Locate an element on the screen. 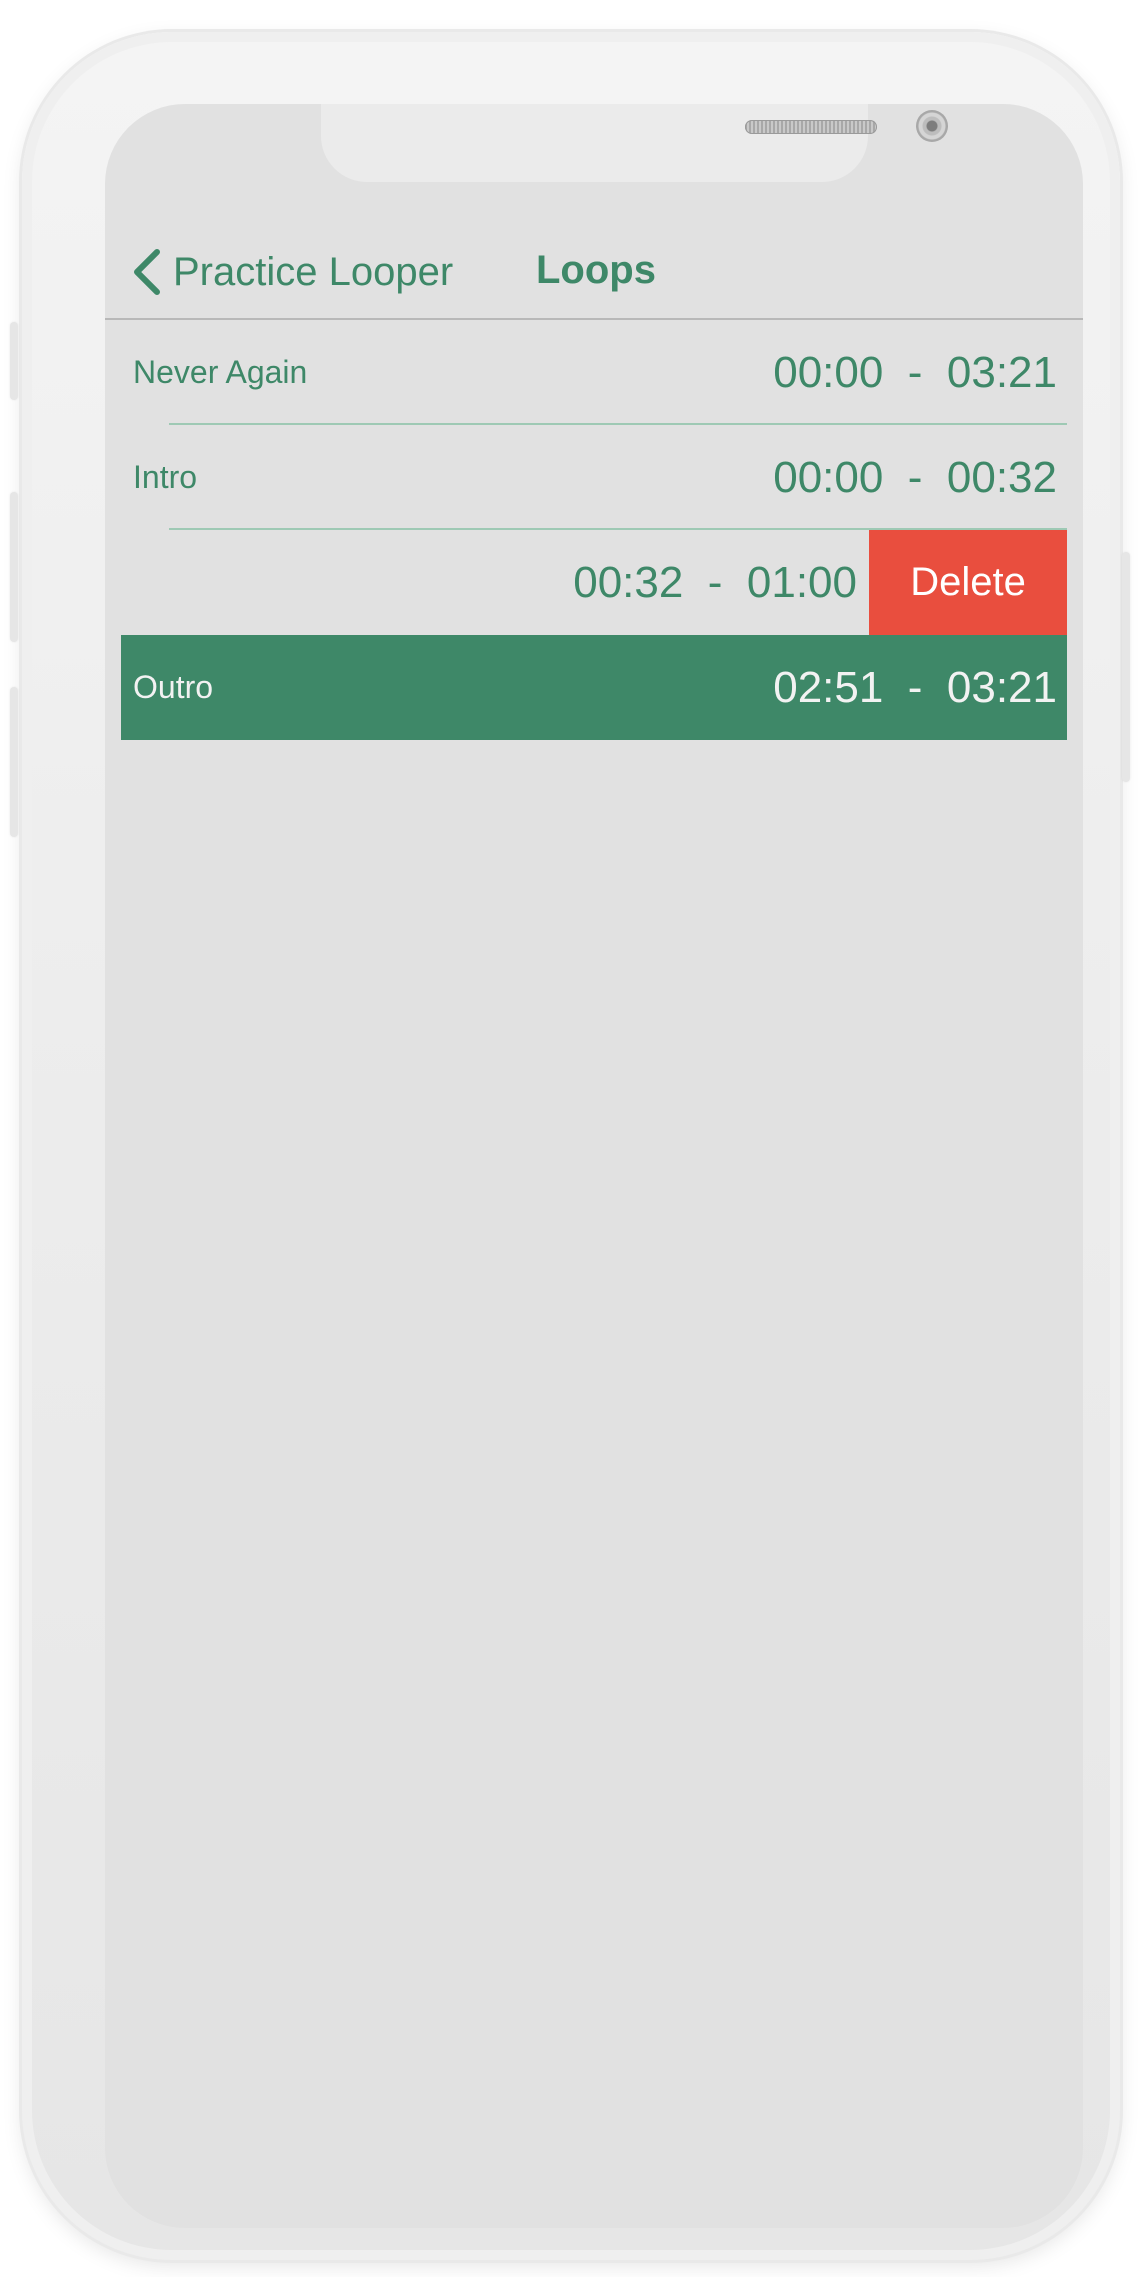 The image size is (1142, 2277). front-camera is located at coordinates (932, 126).